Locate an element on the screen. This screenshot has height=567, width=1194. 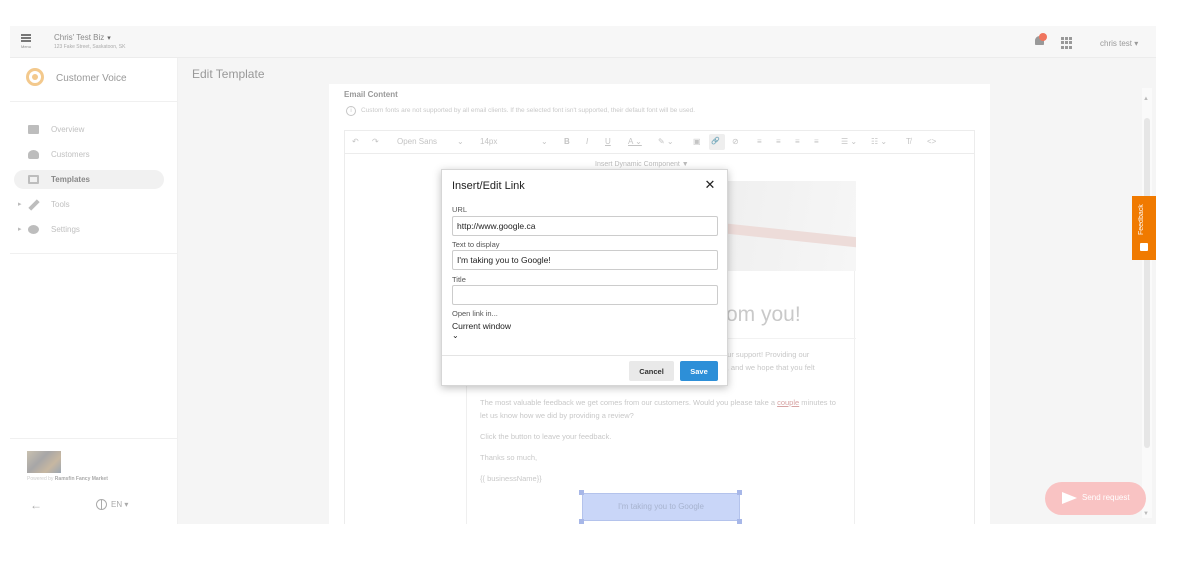
source-code-icon: <> is located at coordinates (931, 141).